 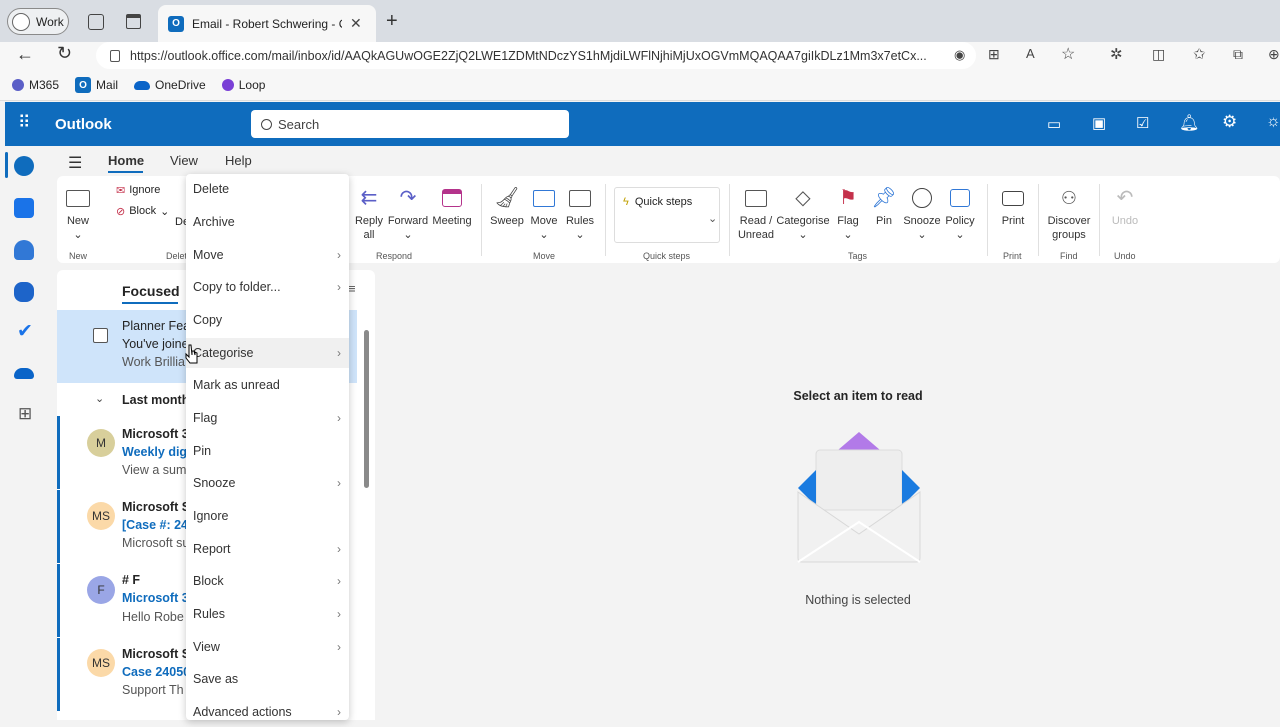 What do you see at coordinates (267, 712) in the screenshot?
I see `menu-item-advanced-actions: Advanced actions ›` at bounding box center [267, 712].